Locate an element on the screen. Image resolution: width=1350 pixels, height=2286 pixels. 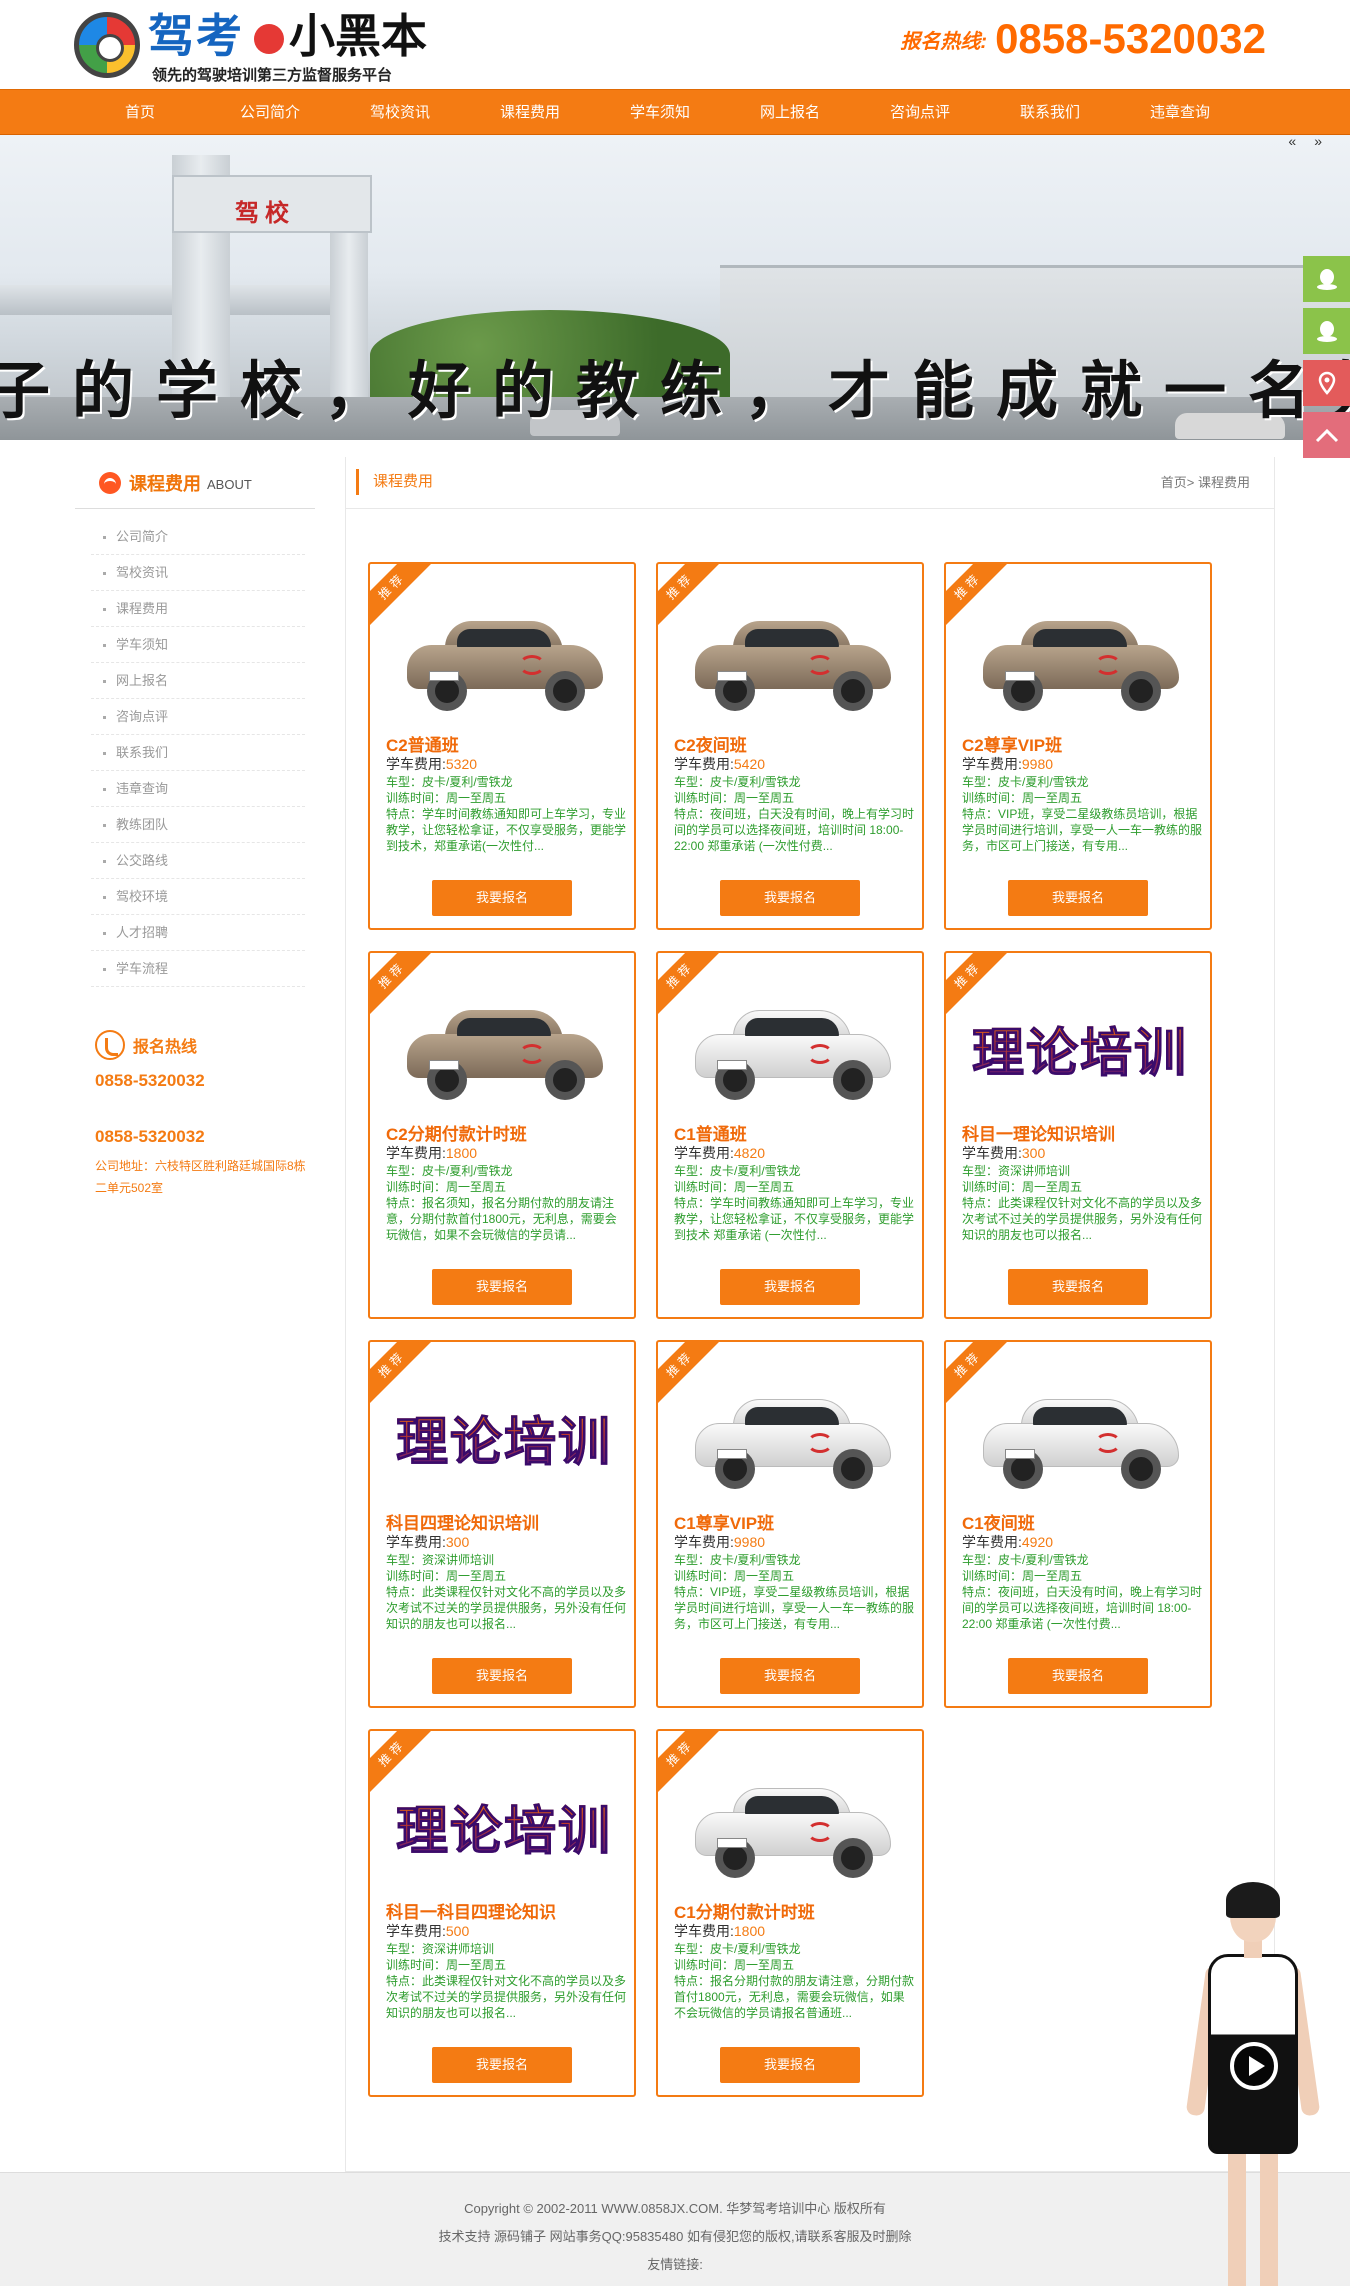
logo-text-primary: 驾考 is located at coordinates (196, 36).